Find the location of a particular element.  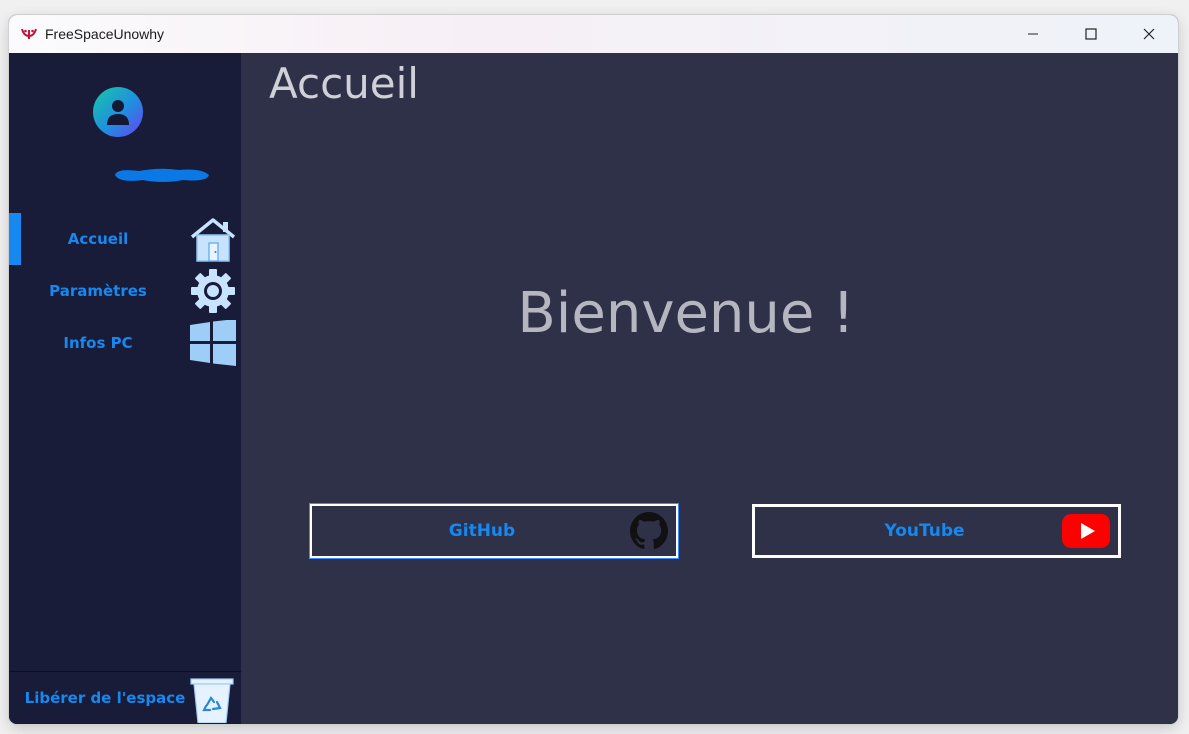

youtube-button: YouTube is located at coordinates (936, 531).